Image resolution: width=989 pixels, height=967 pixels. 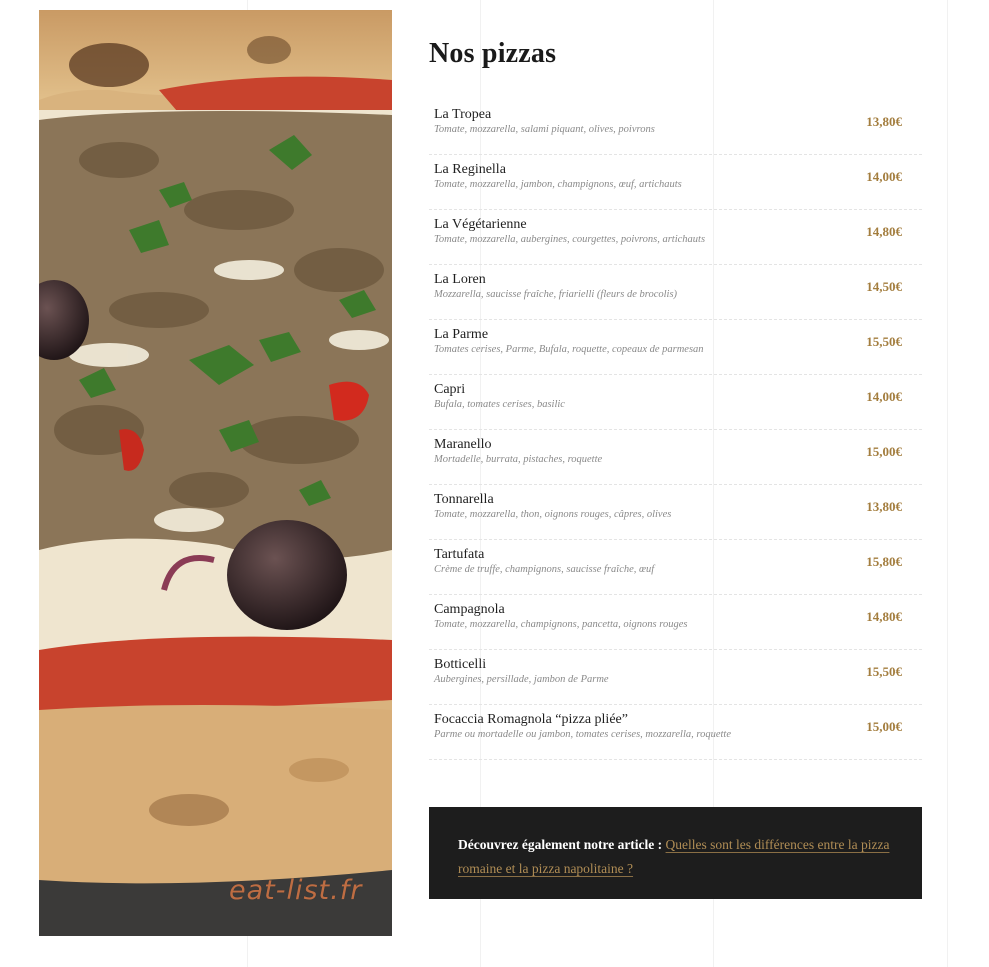 I want to click on item-name: Capri, so click(x=450, y=389).